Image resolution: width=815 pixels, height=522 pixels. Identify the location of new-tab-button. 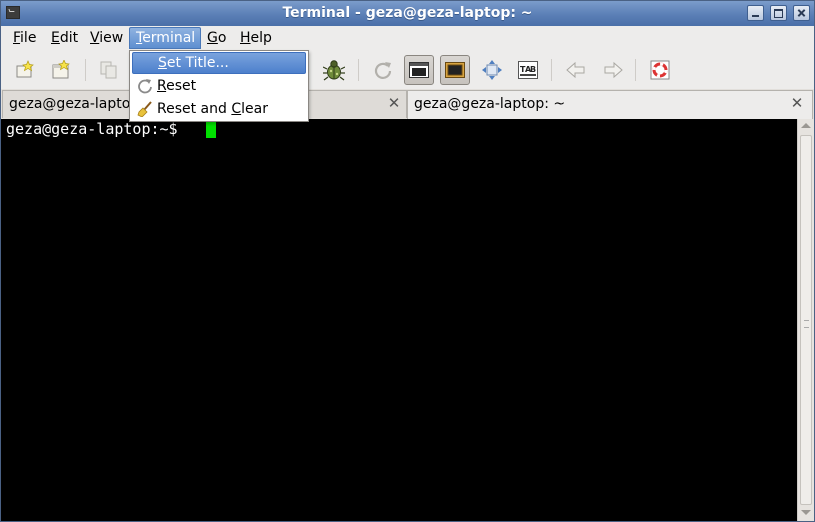
(24, 70).